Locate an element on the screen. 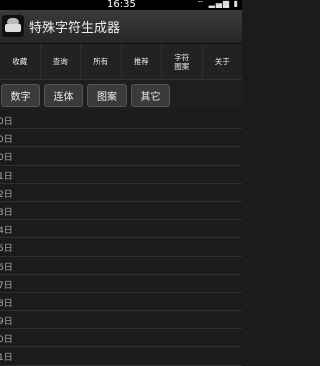 This screenshot has width=320, height=366. tab-search: 查询 is located at coordinates (61, 61).